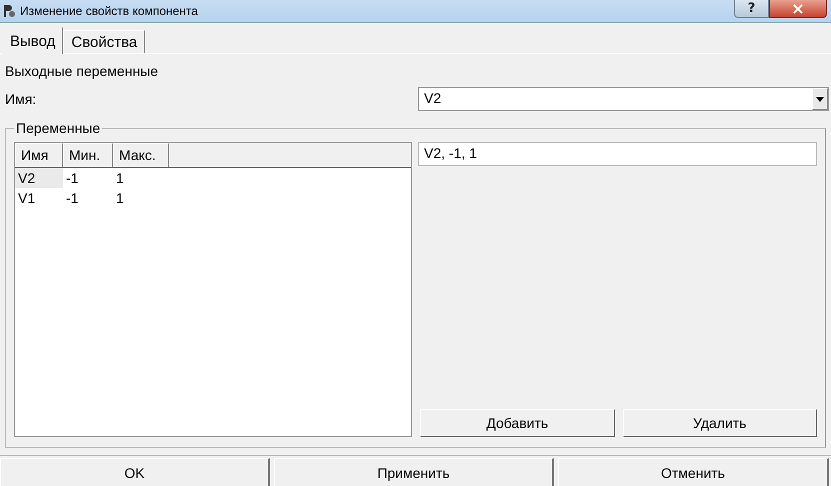  Describe the element at coordinates (517, 423) in the screenshot. I see `action-button: Добавить` at that location.